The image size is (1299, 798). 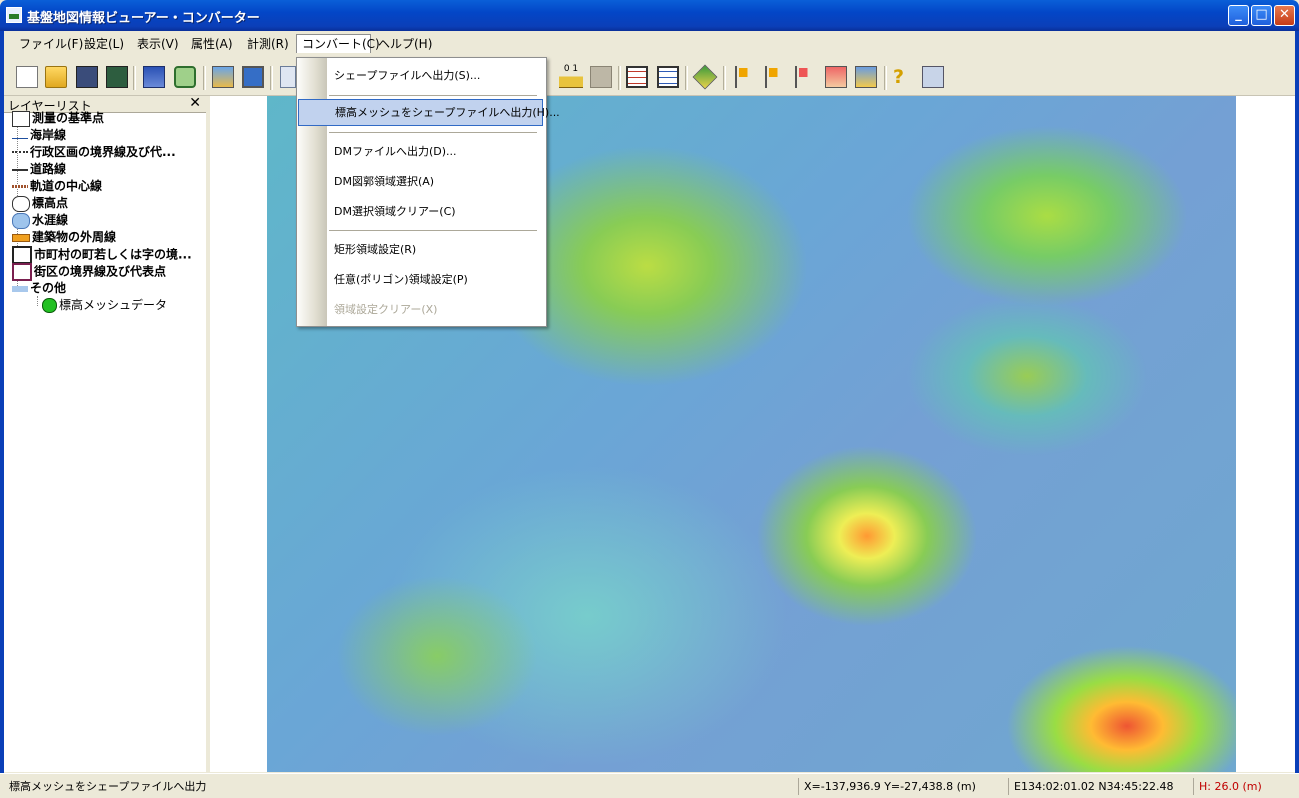 I want to click on layer-item-label: 測量の基準点, so click(x=68, y=118).